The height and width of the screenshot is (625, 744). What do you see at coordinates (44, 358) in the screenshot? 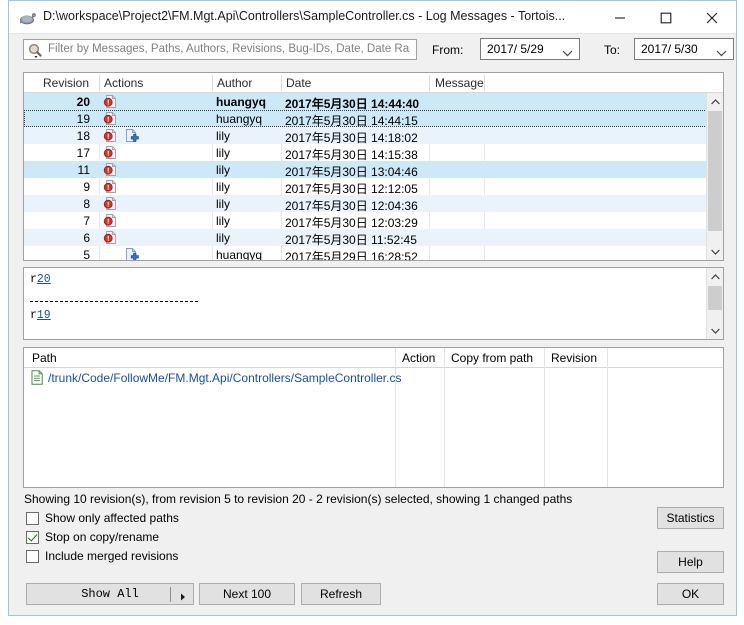
I see `column-header-path: Path` at bounding box center [44, 358].